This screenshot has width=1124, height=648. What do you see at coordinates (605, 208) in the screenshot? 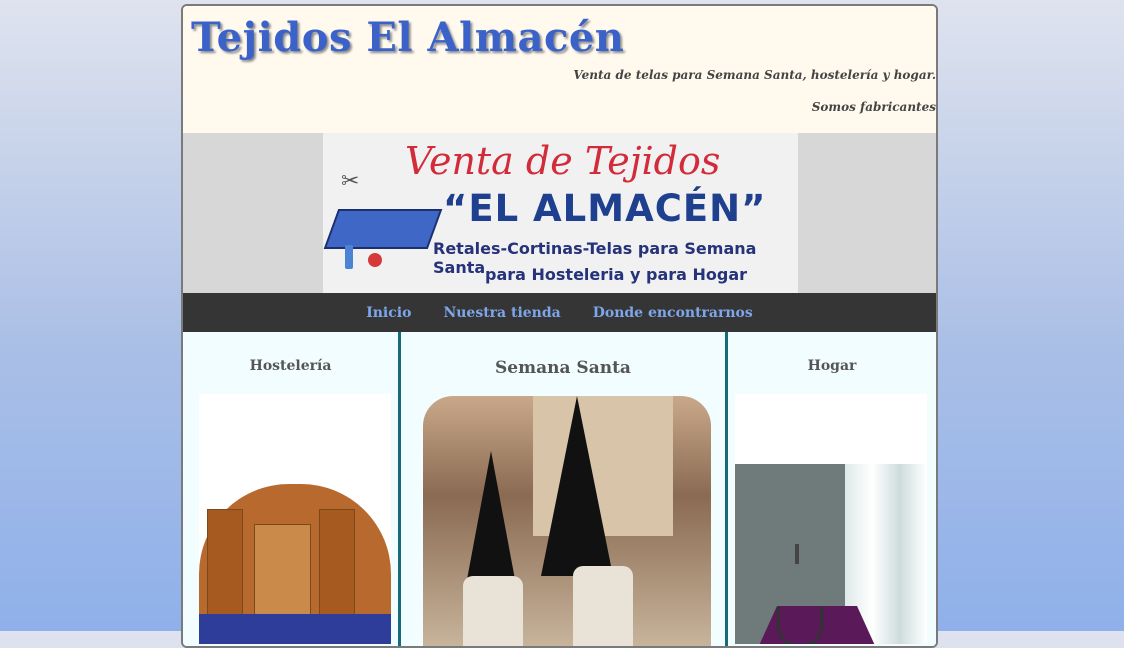
I see `banner-store-name: “EL ALMACÉN”` at bounding box center [605, 208].